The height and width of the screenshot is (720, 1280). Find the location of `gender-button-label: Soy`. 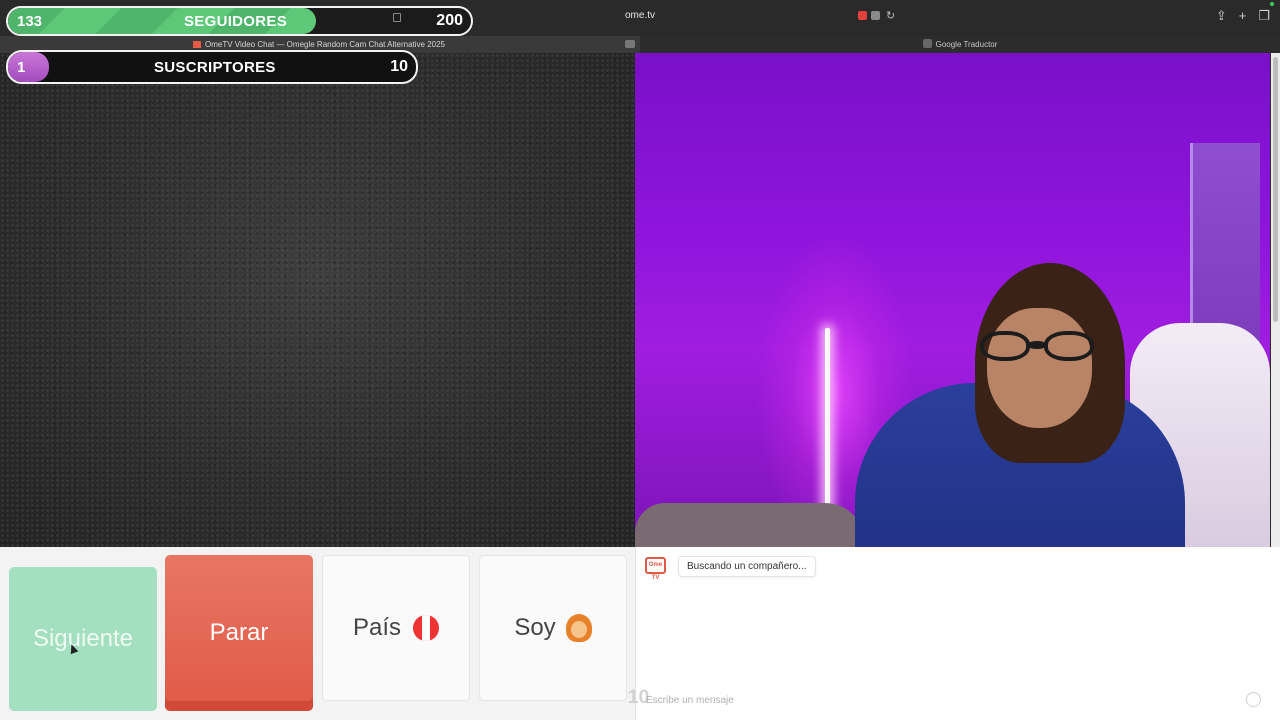

gender-button-label: Soy is located at coordinates (535, 627).